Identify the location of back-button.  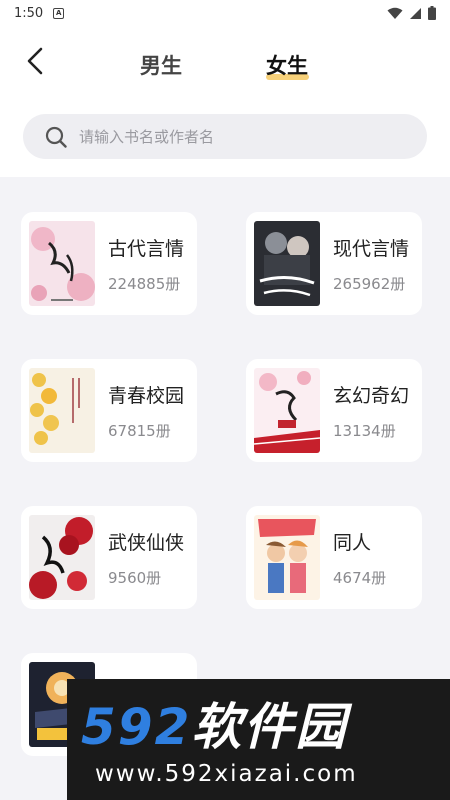
(35, 61).